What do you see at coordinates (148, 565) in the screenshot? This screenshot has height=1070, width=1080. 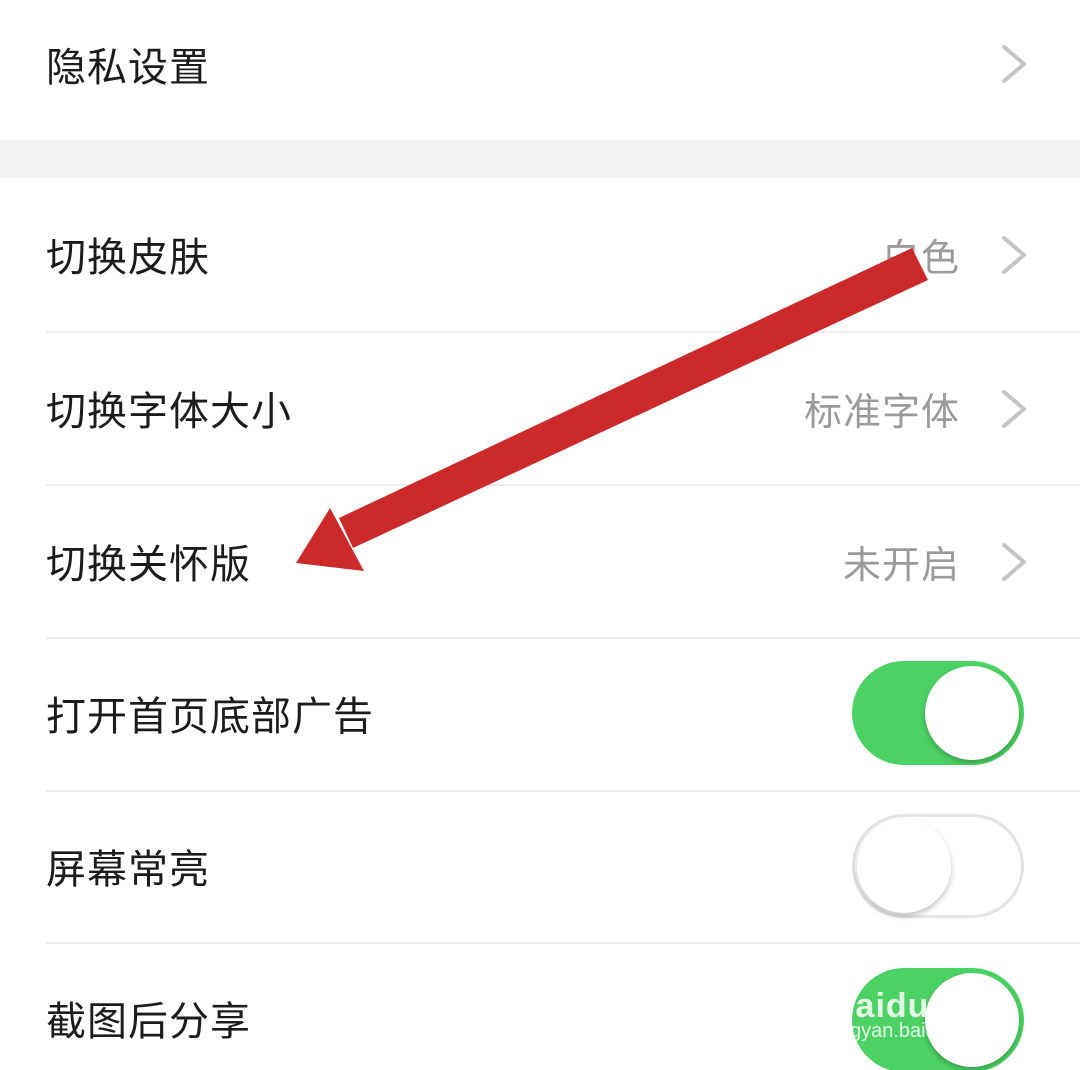 I see `settings-label-care-mode: 切换关怀版` at bounding box center [148, 565].